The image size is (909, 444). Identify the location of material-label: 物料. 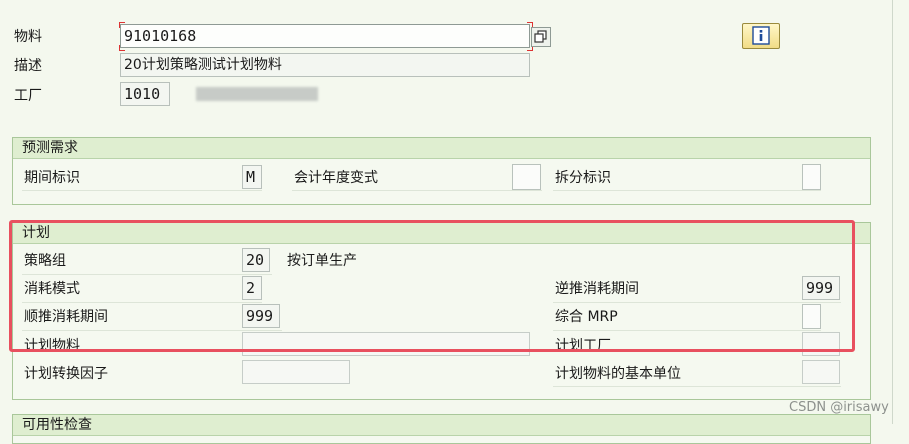
(28, 37).